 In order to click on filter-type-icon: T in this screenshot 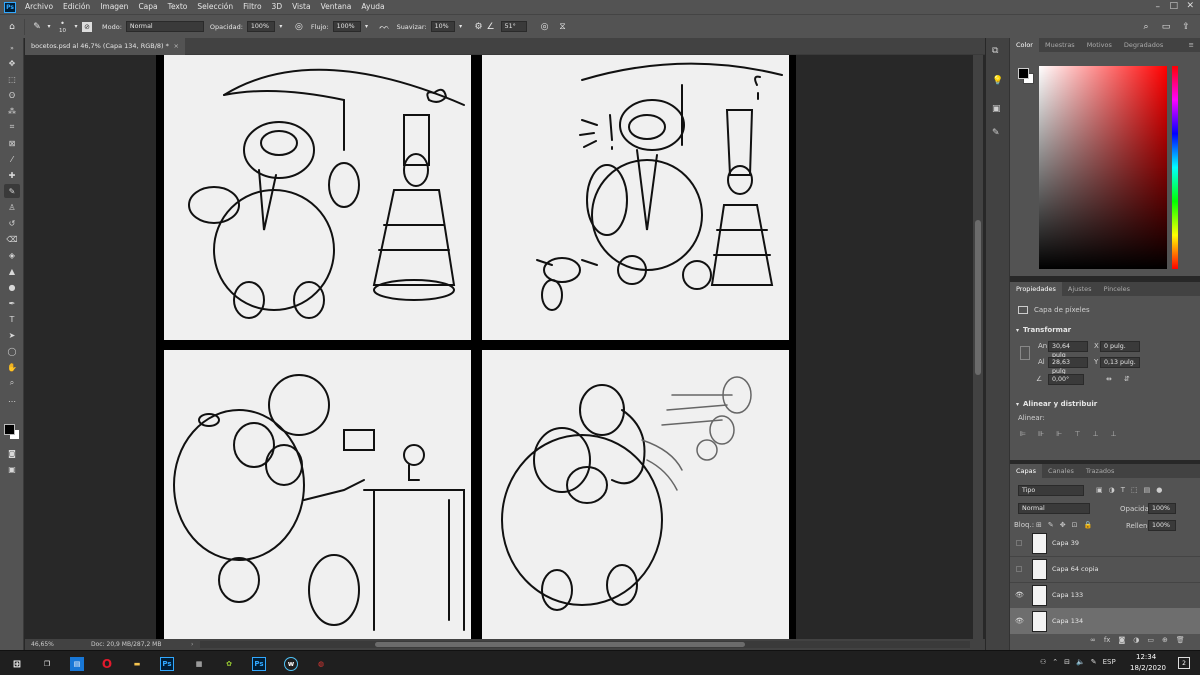, I will do `click(1123, 490)`.